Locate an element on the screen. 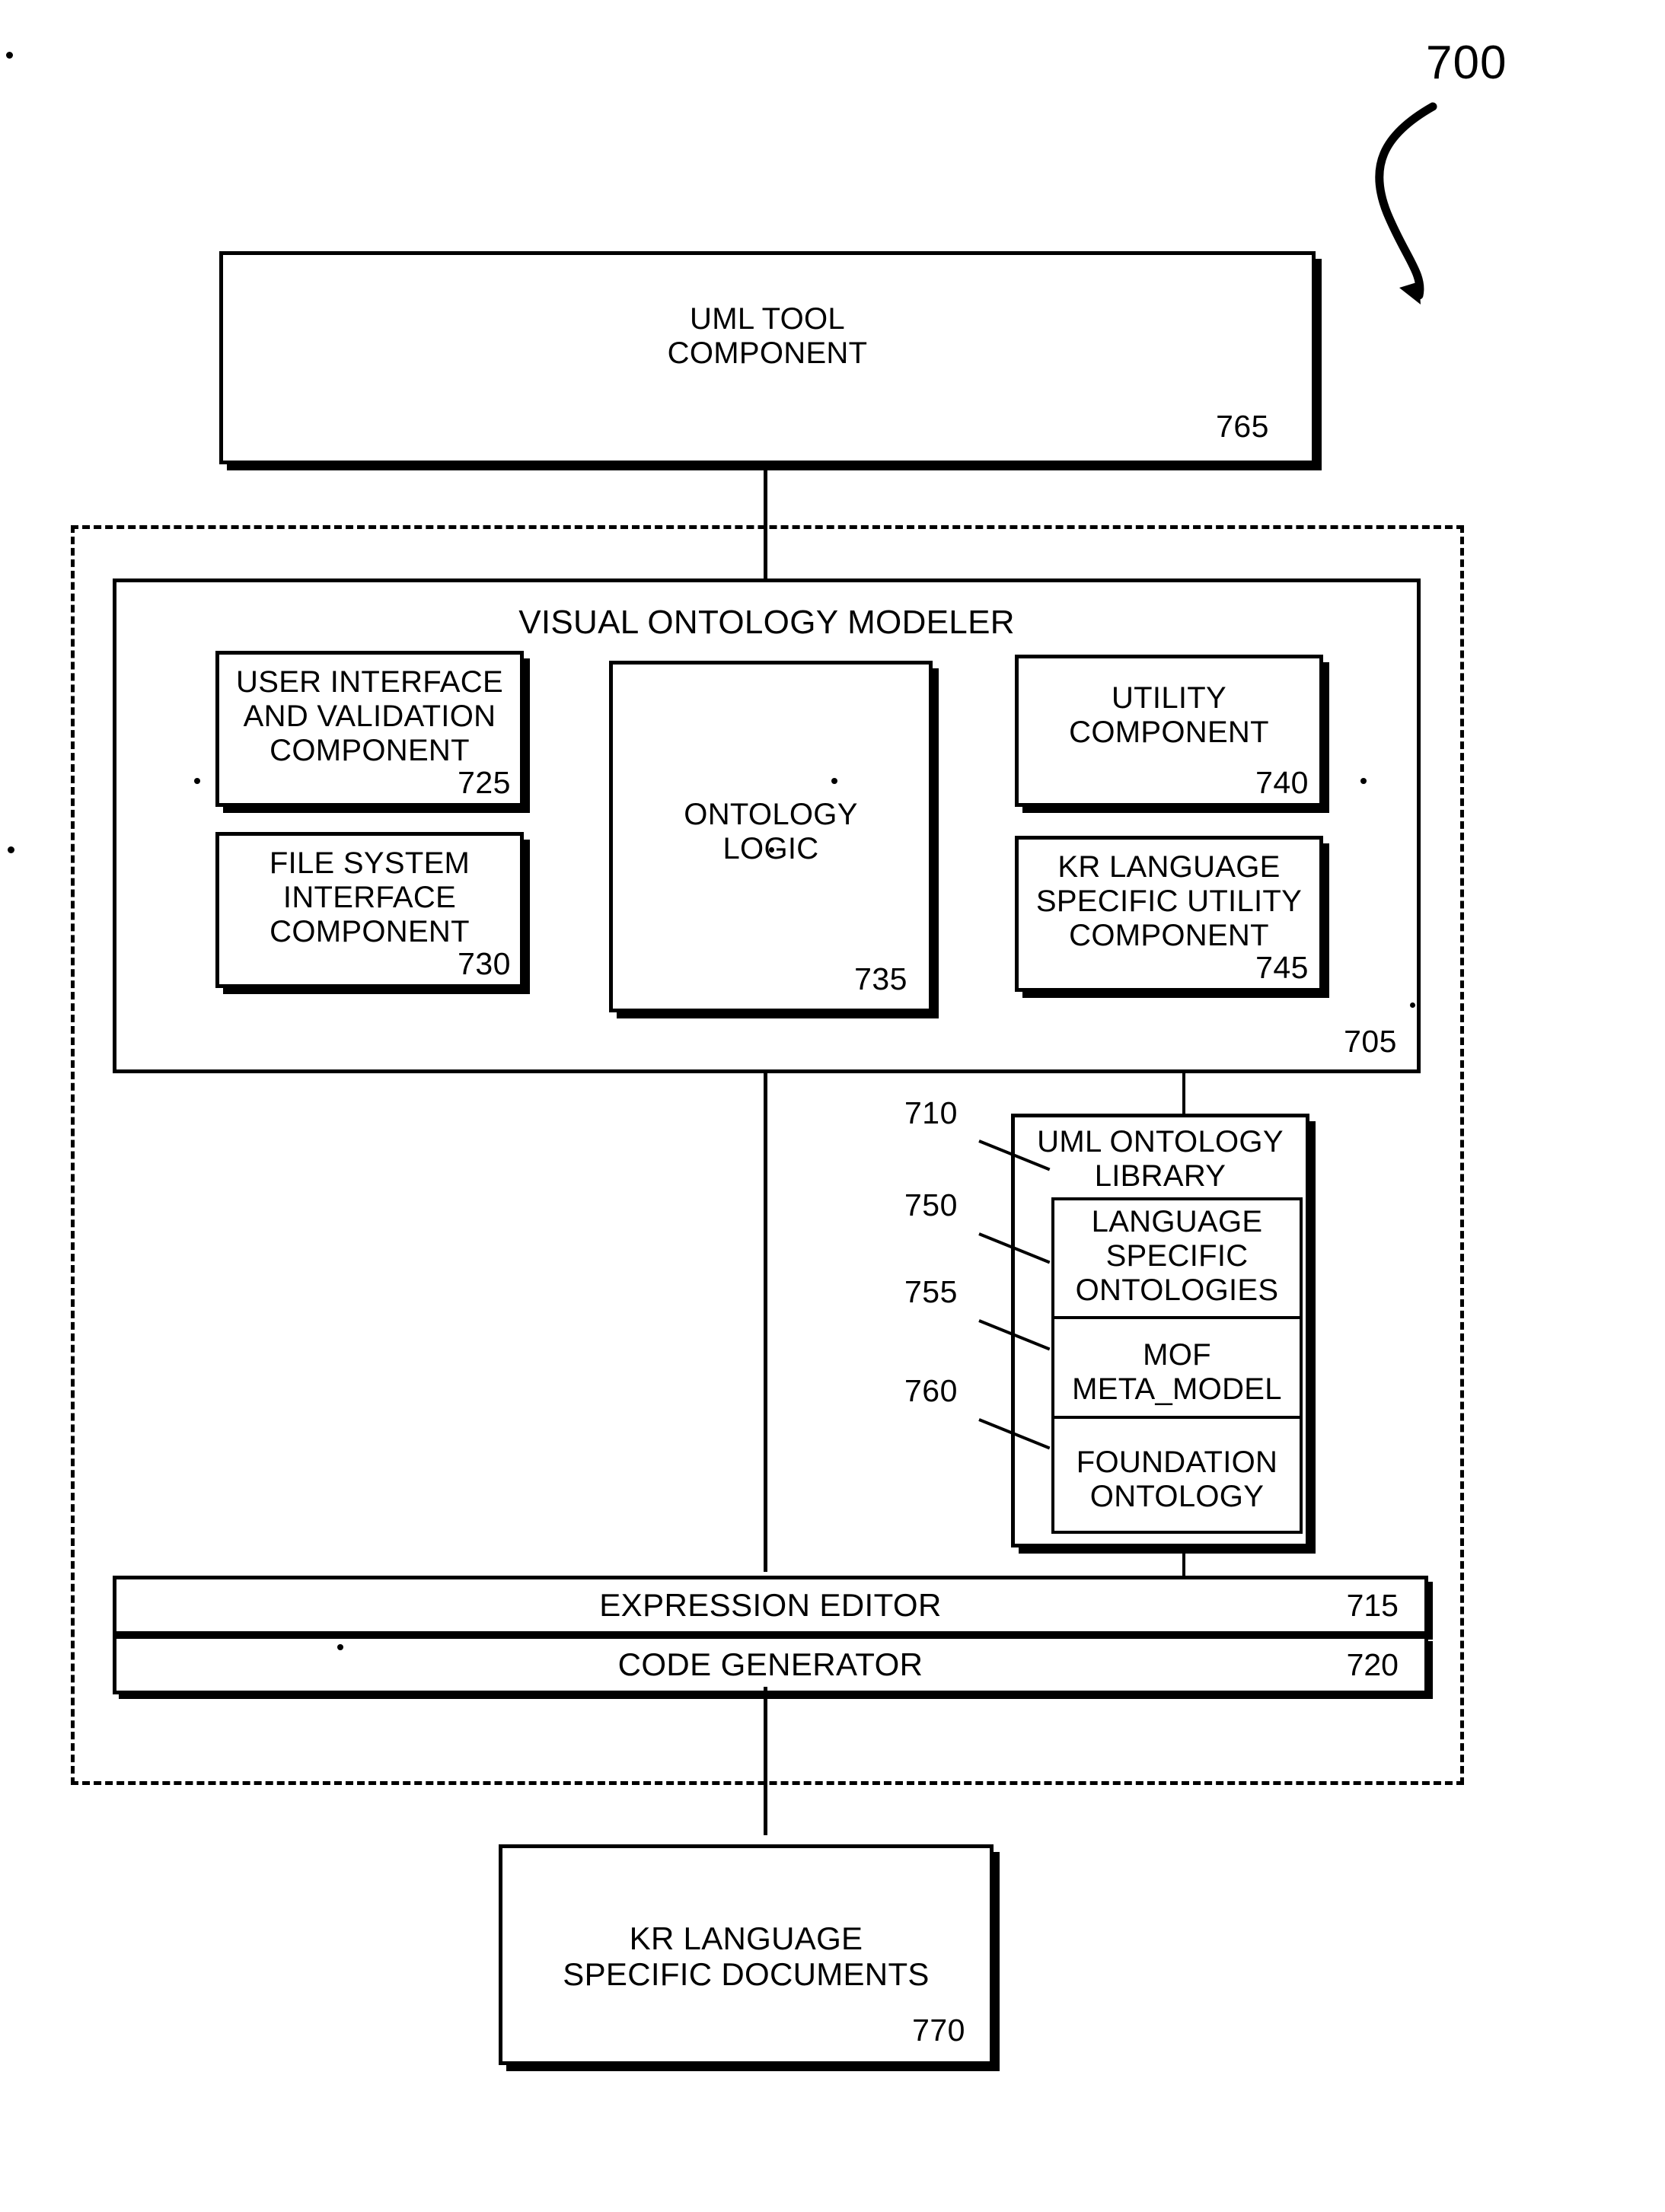  expression-editor-label: EXPRESSION EDITOR is located at coordinates (770, 1605).